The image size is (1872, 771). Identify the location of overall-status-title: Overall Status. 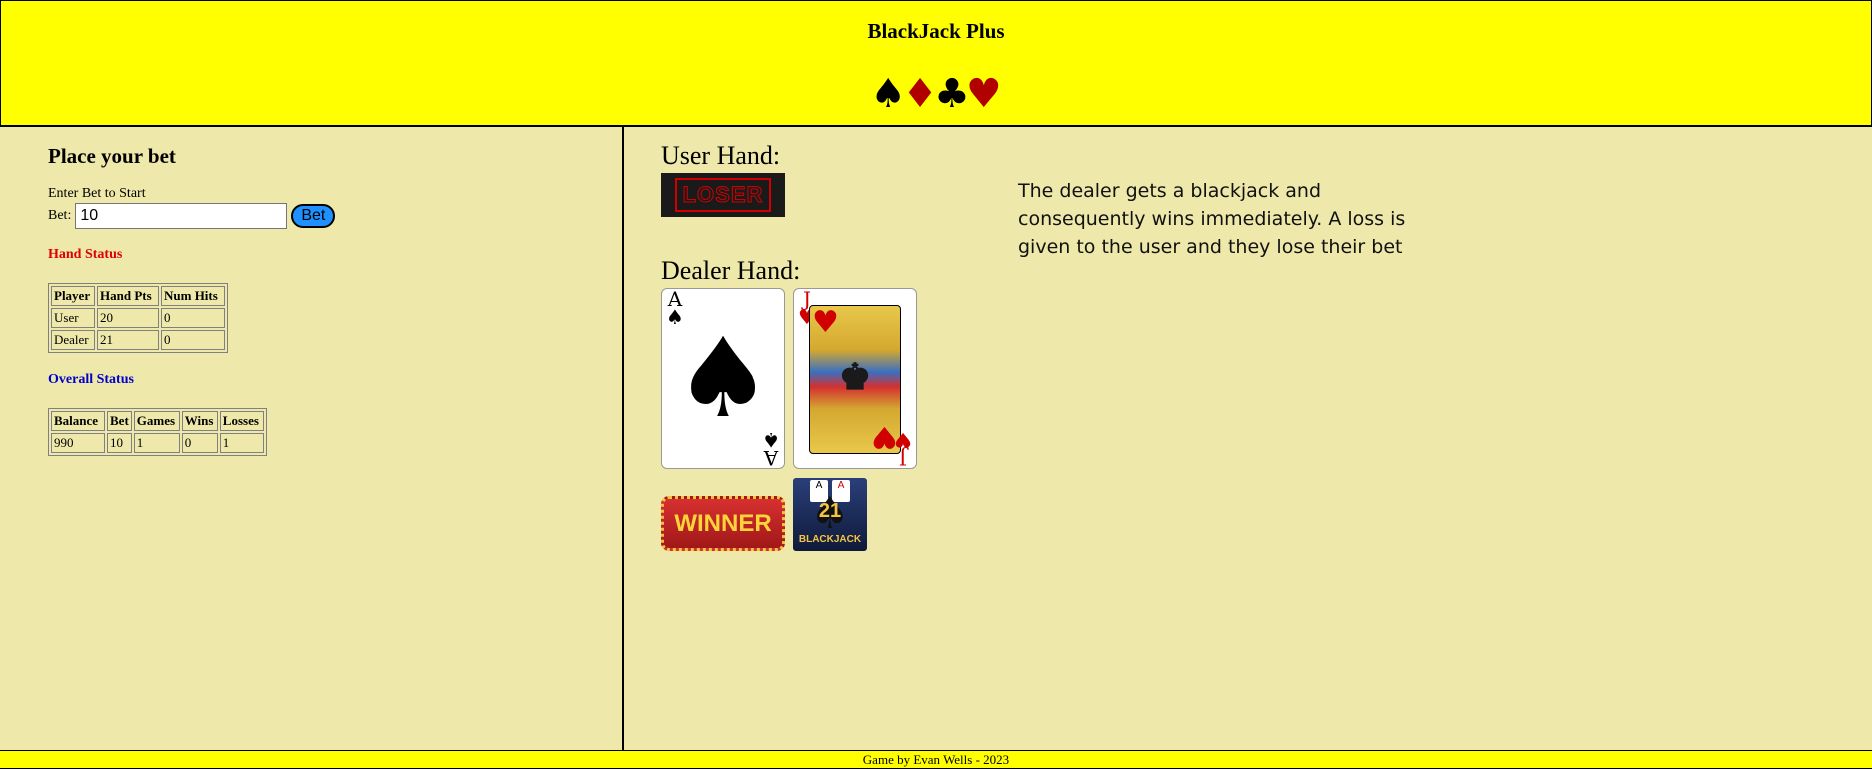
(91, 379).